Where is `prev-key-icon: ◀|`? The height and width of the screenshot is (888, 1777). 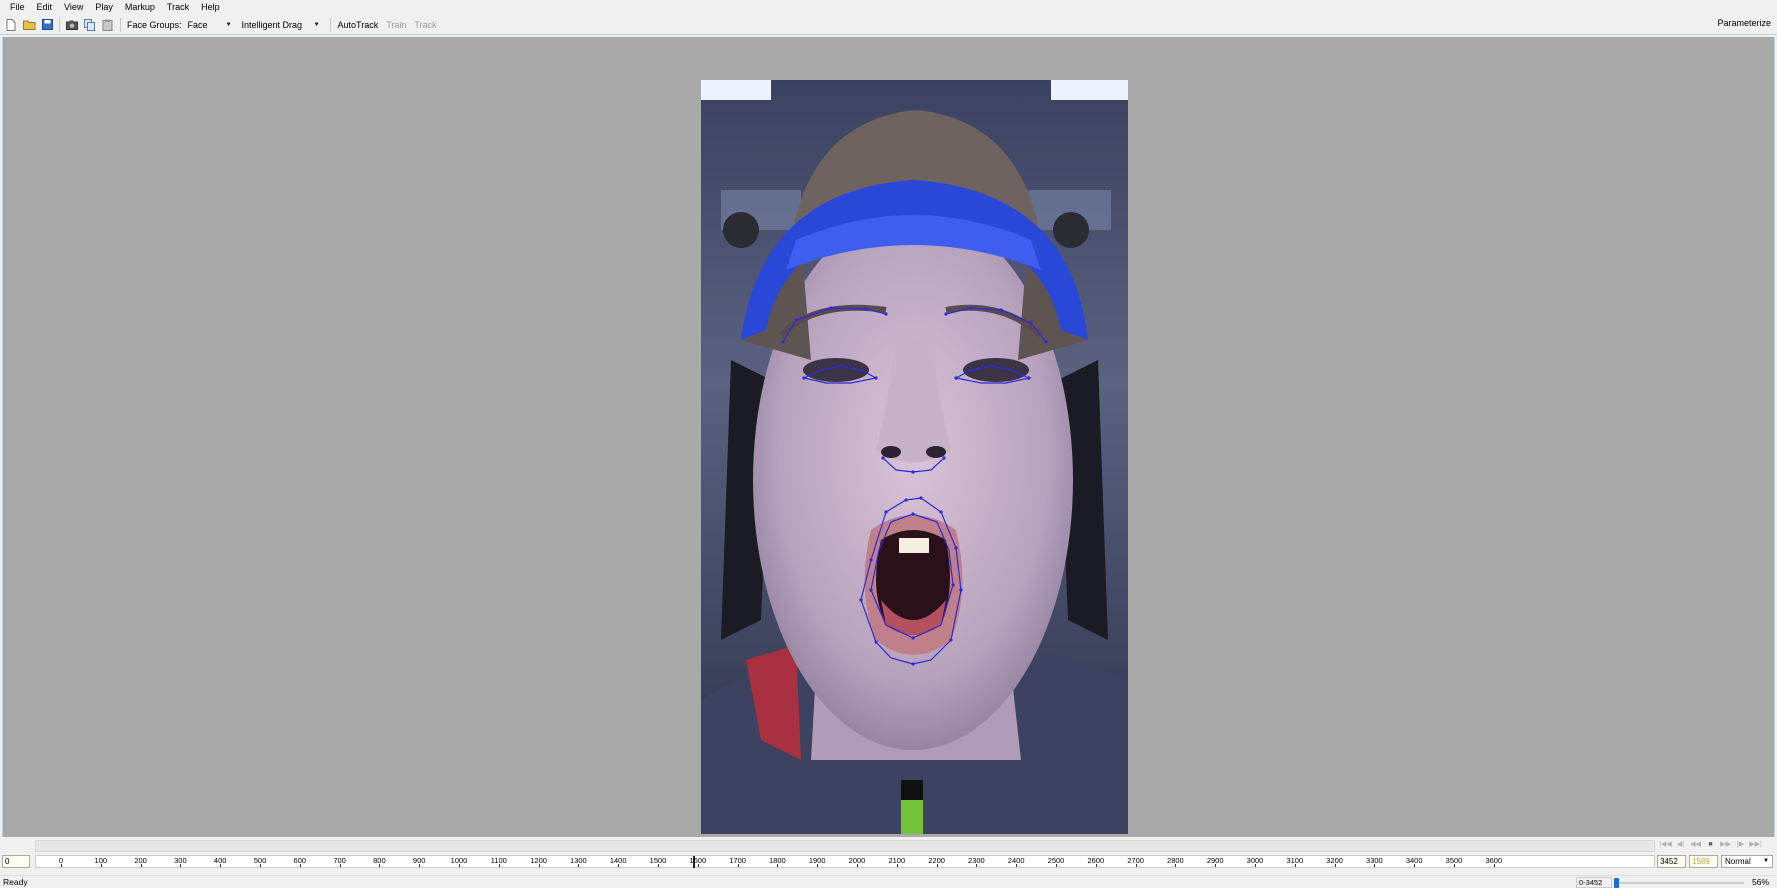 prev-key-icon: ◀| is located at coordinates (1680, 845).